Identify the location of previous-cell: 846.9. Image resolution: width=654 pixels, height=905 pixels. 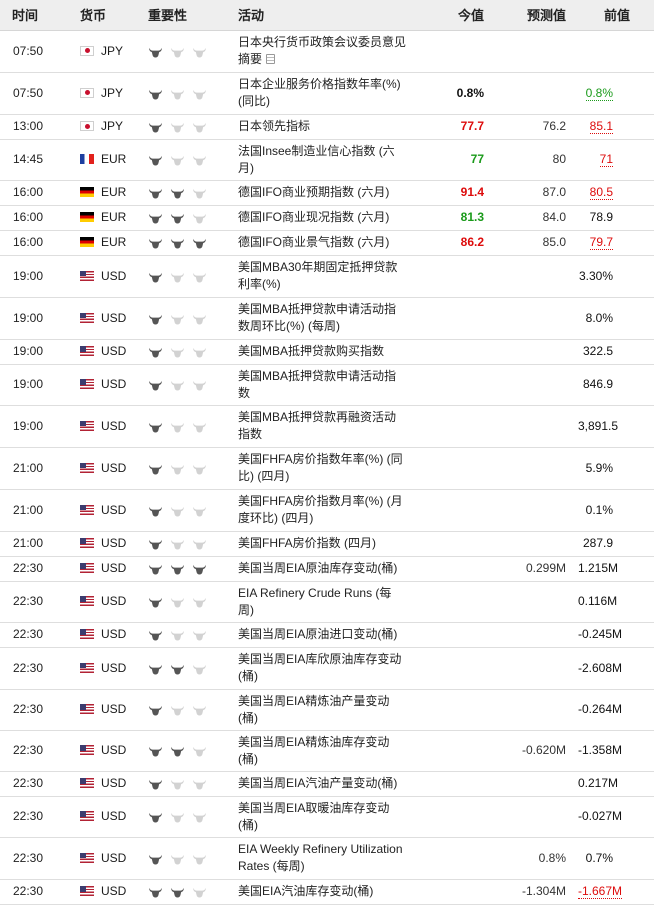
(616, 385).